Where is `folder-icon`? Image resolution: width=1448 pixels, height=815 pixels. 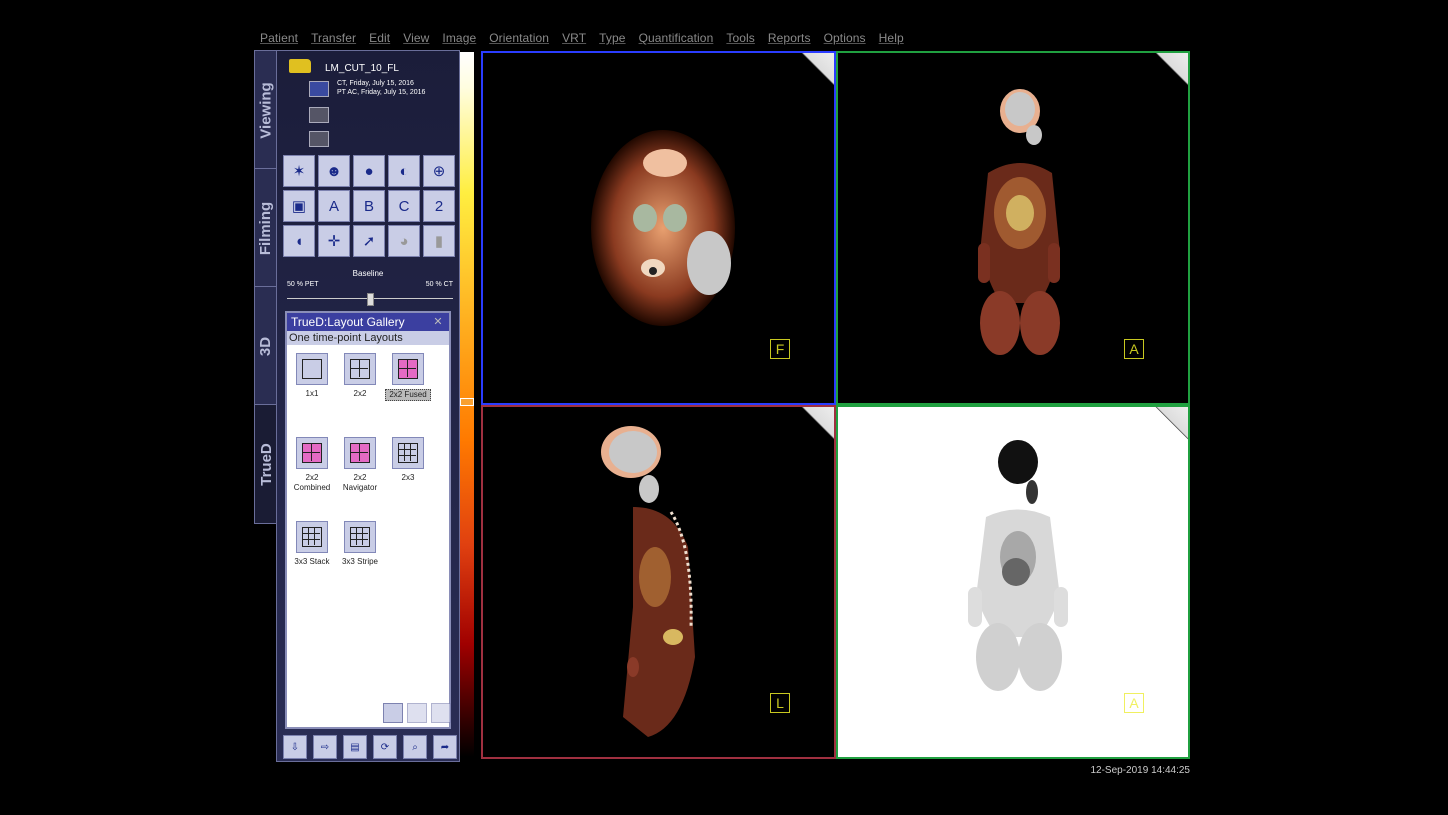
folder-icon is located at coordinates (300, 66).